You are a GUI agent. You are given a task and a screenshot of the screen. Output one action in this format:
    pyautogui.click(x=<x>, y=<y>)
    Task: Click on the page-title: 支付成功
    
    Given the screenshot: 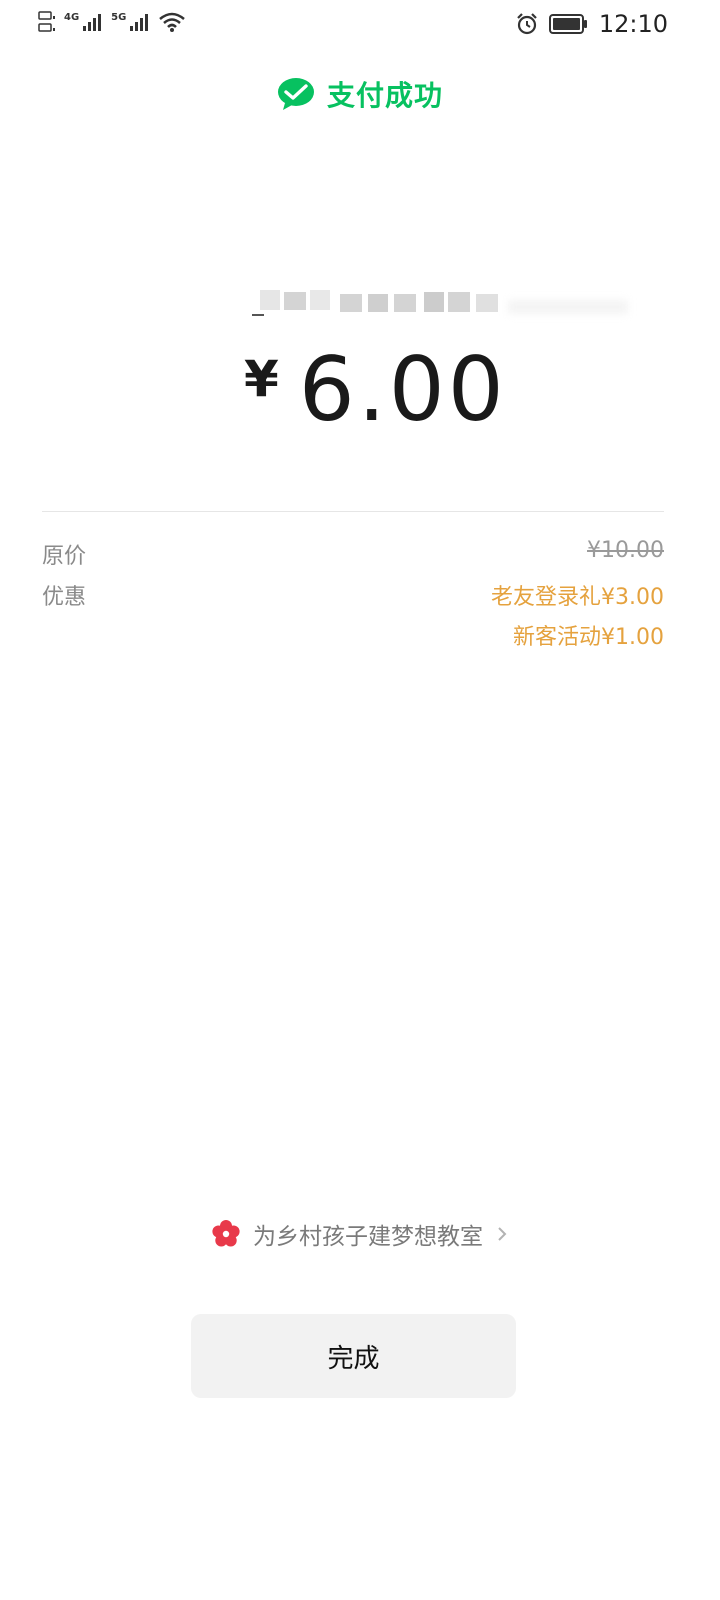 What is the action you would take?
    pyautogui.click(x=384, y=95)
    